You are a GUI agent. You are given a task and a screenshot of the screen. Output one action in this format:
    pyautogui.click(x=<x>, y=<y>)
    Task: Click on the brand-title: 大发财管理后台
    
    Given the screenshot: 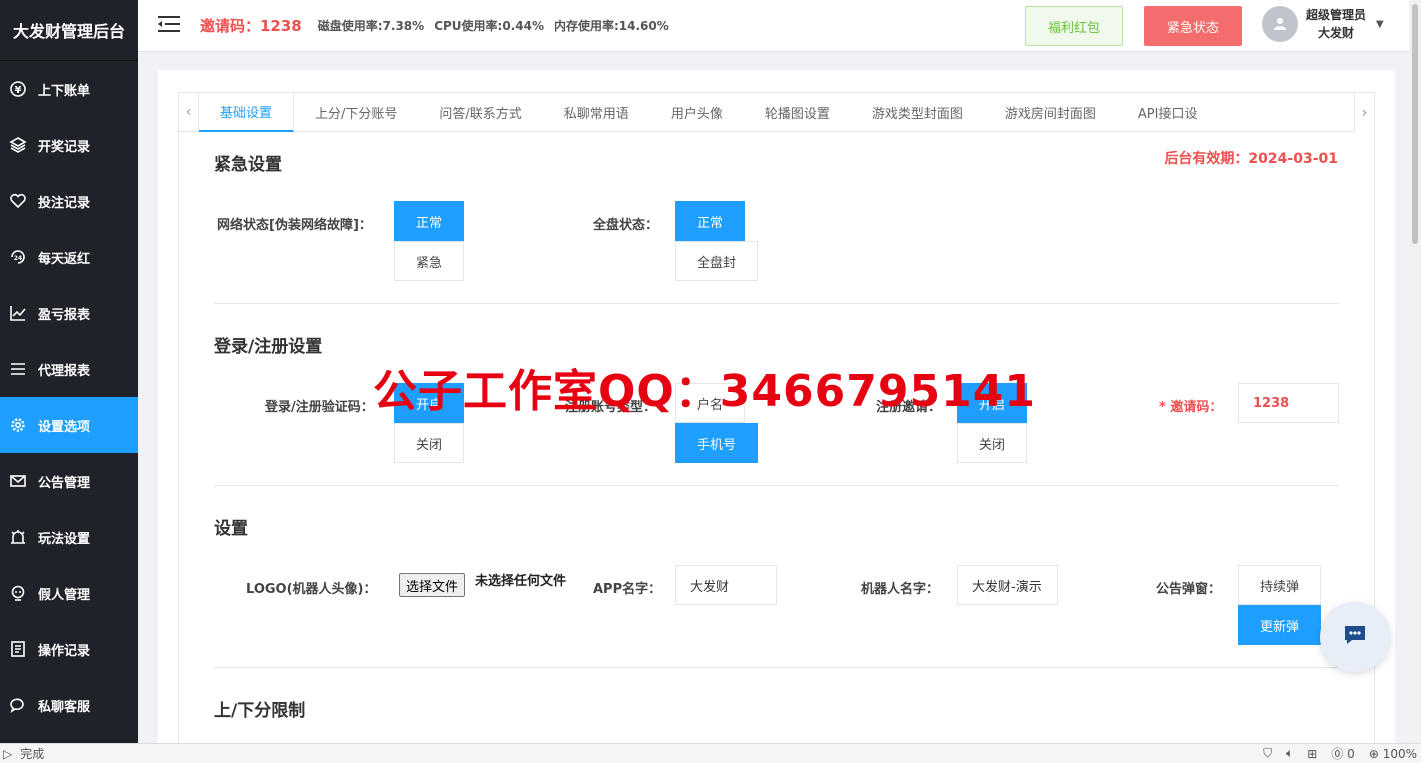 What is the action you would take?
    pyautogui.click(x=69, y=30)
    